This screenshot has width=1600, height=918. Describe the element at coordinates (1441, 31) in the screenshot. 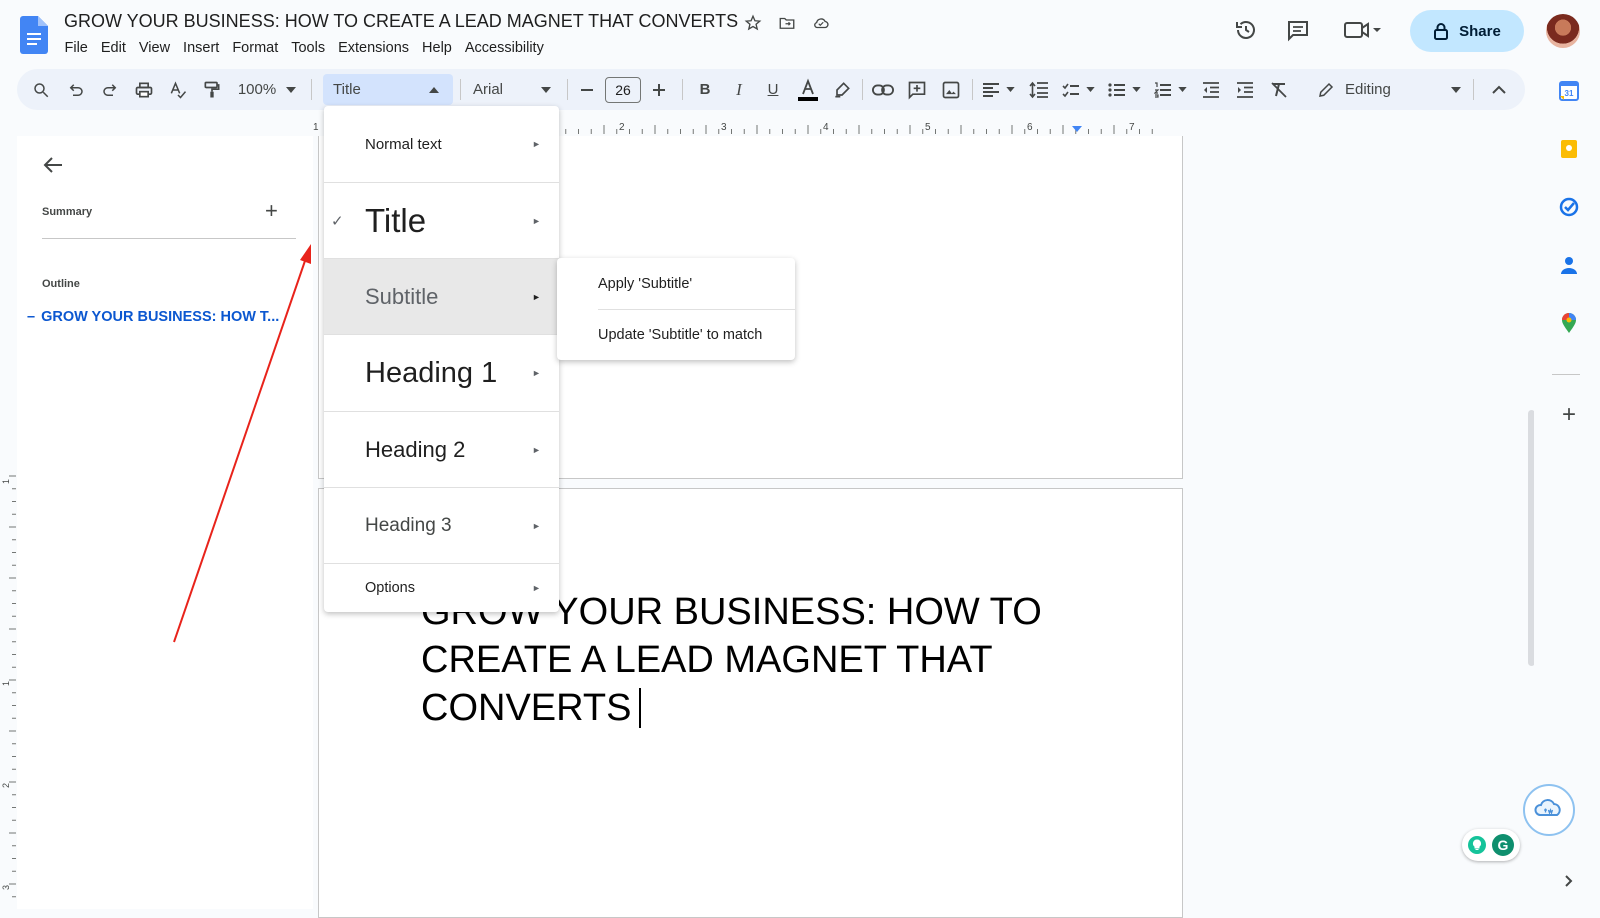

I see `lock-icon` at that location.